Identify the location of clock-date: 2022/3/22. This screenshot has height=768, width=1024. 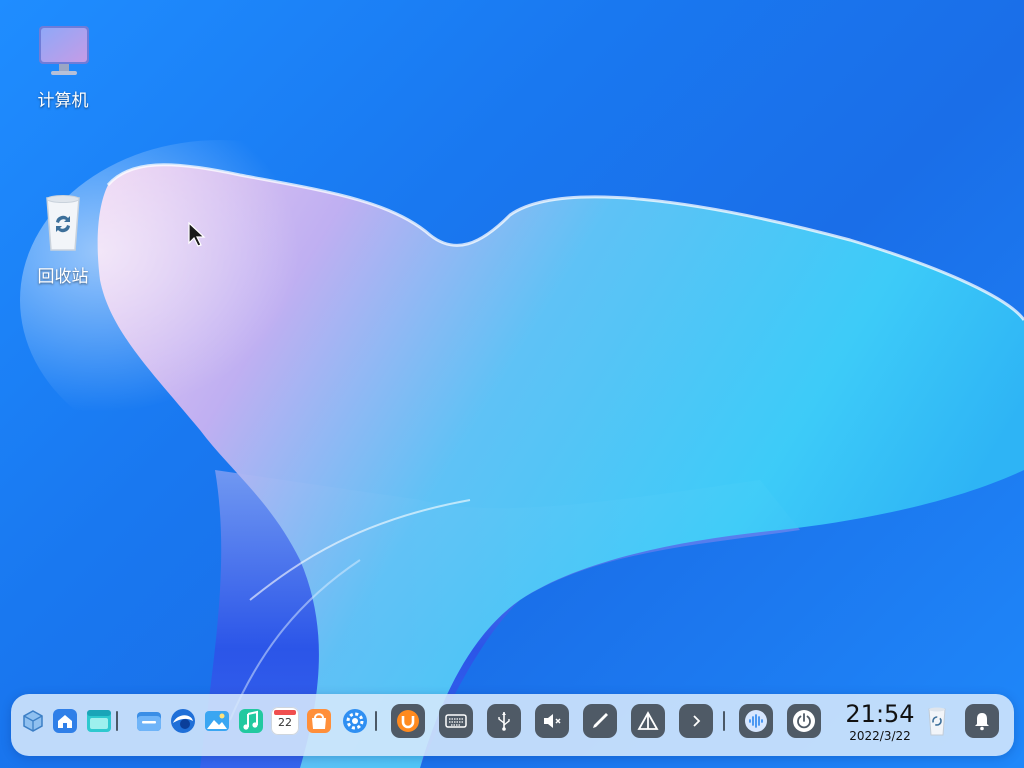
(880, 736).